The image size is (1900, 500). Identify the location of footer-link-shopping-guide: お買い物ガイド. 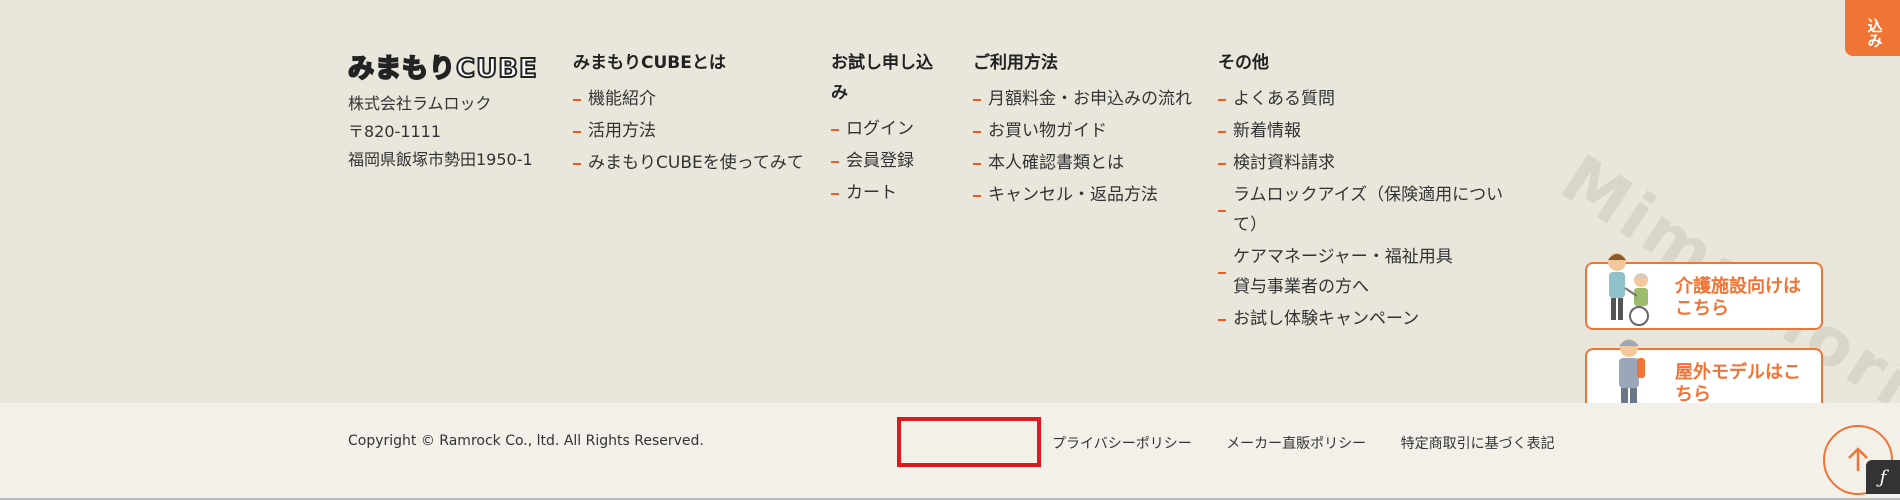
(1083, 131).